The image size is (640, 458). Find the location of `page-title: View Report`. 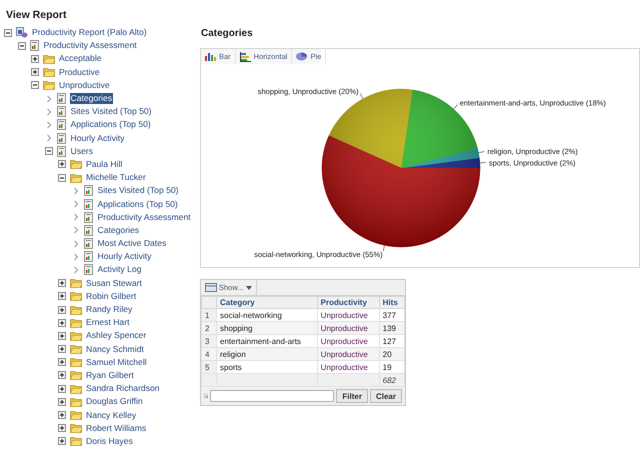

page-title: View Report is located at coordinates (36, 15).